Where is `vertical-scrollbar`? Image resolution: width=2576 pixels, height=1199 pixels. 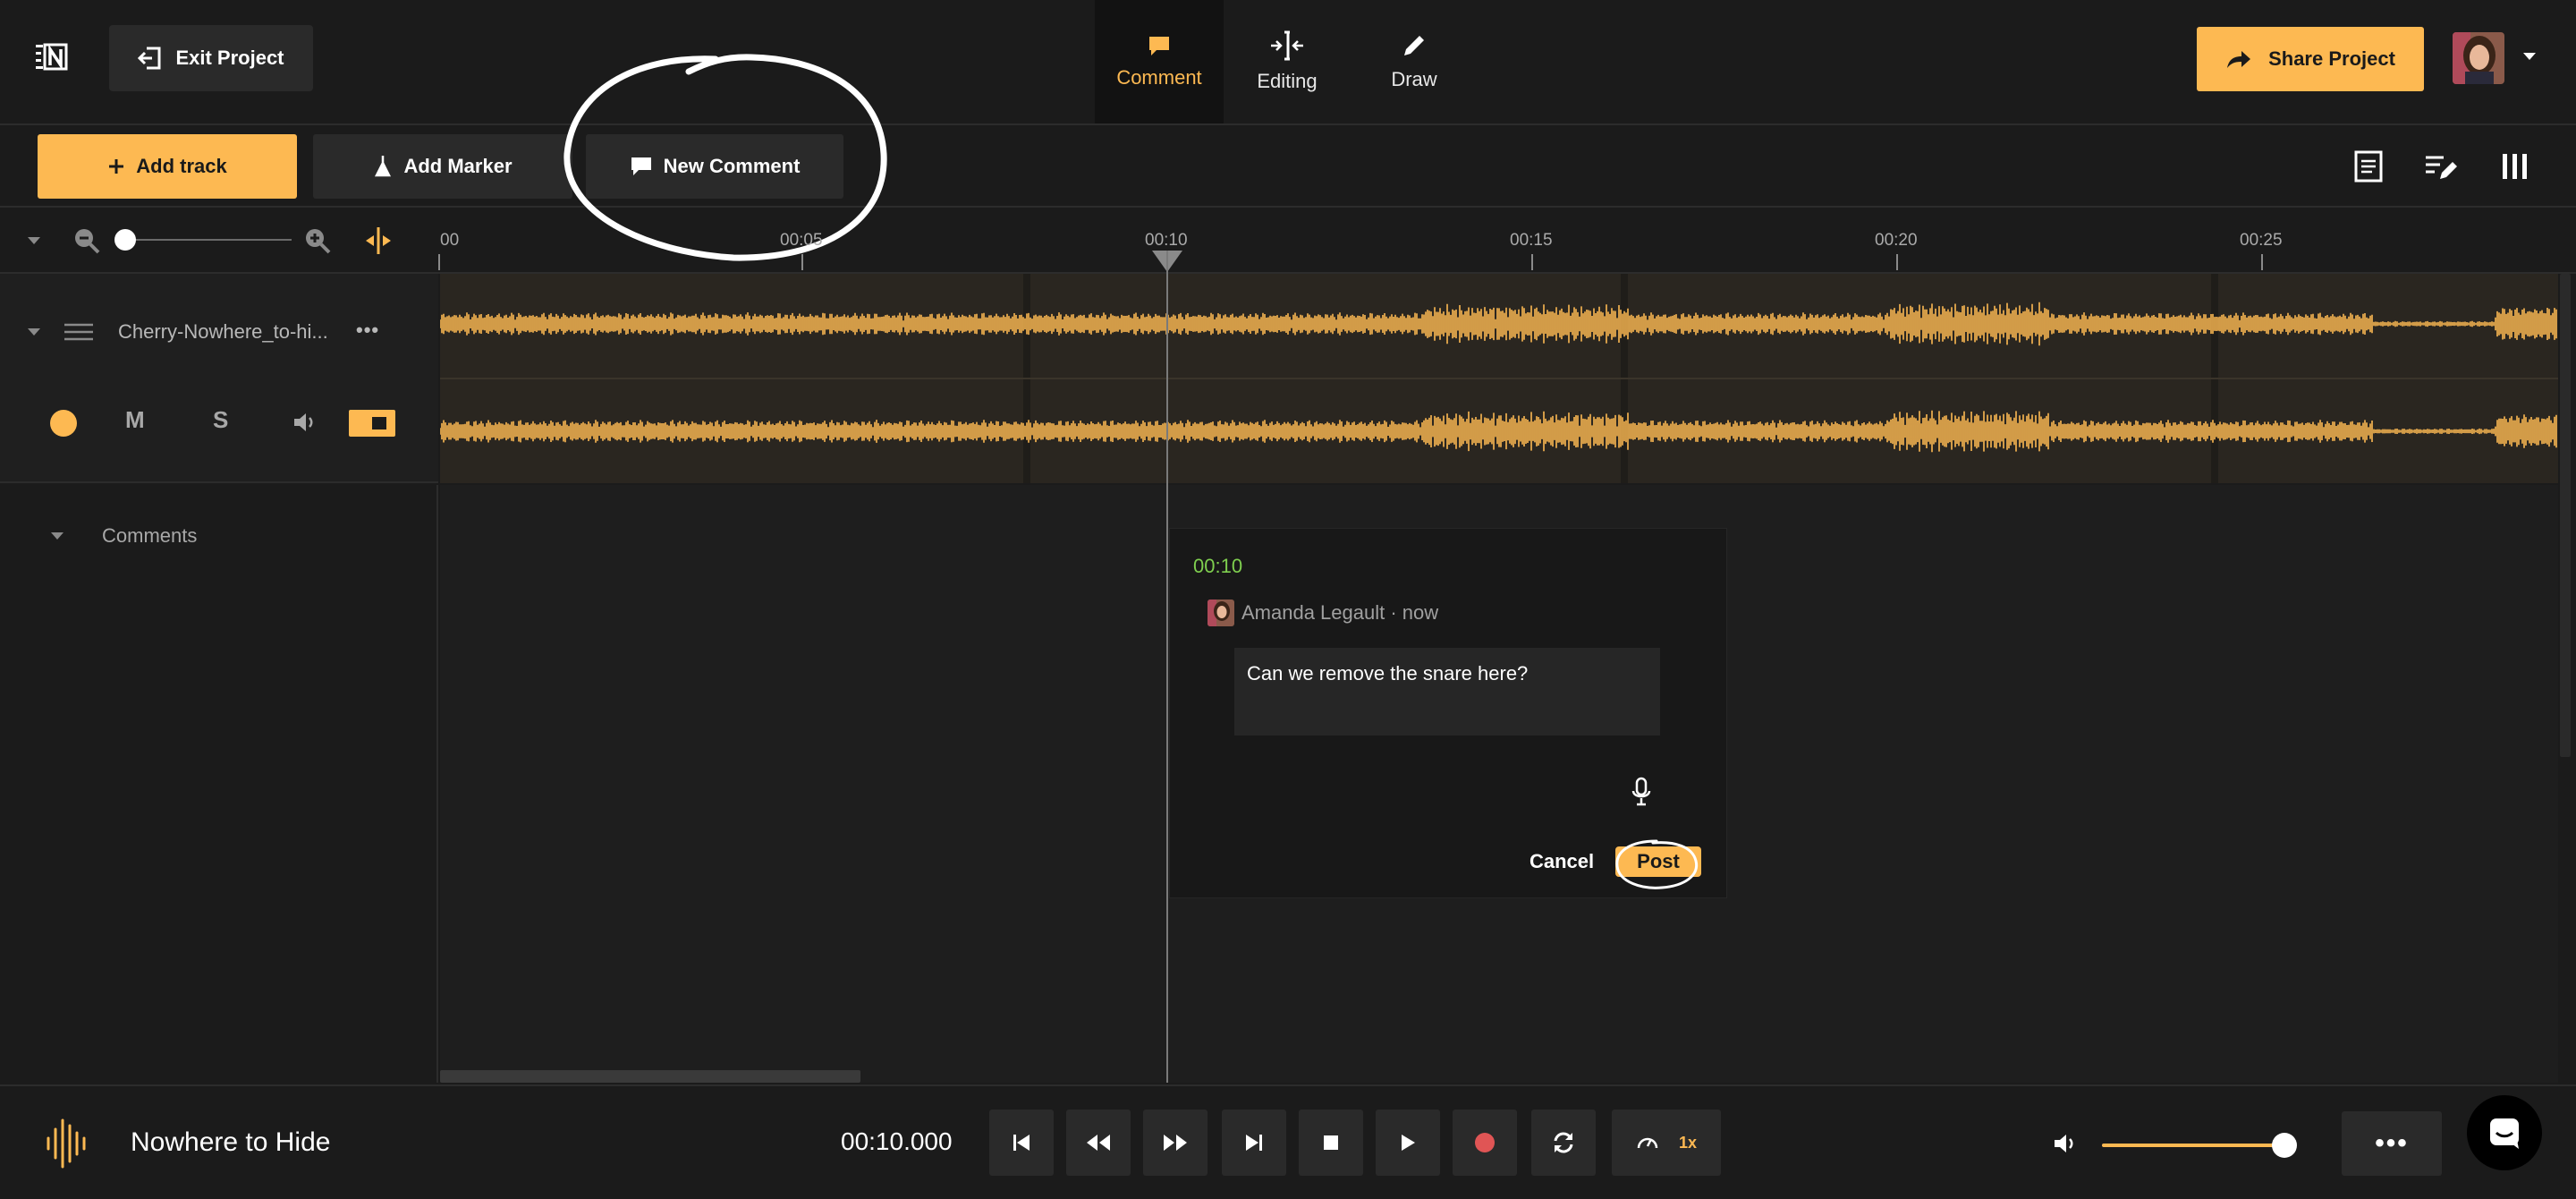 vertical-scrollbar is located at coordinates (2565, 515).